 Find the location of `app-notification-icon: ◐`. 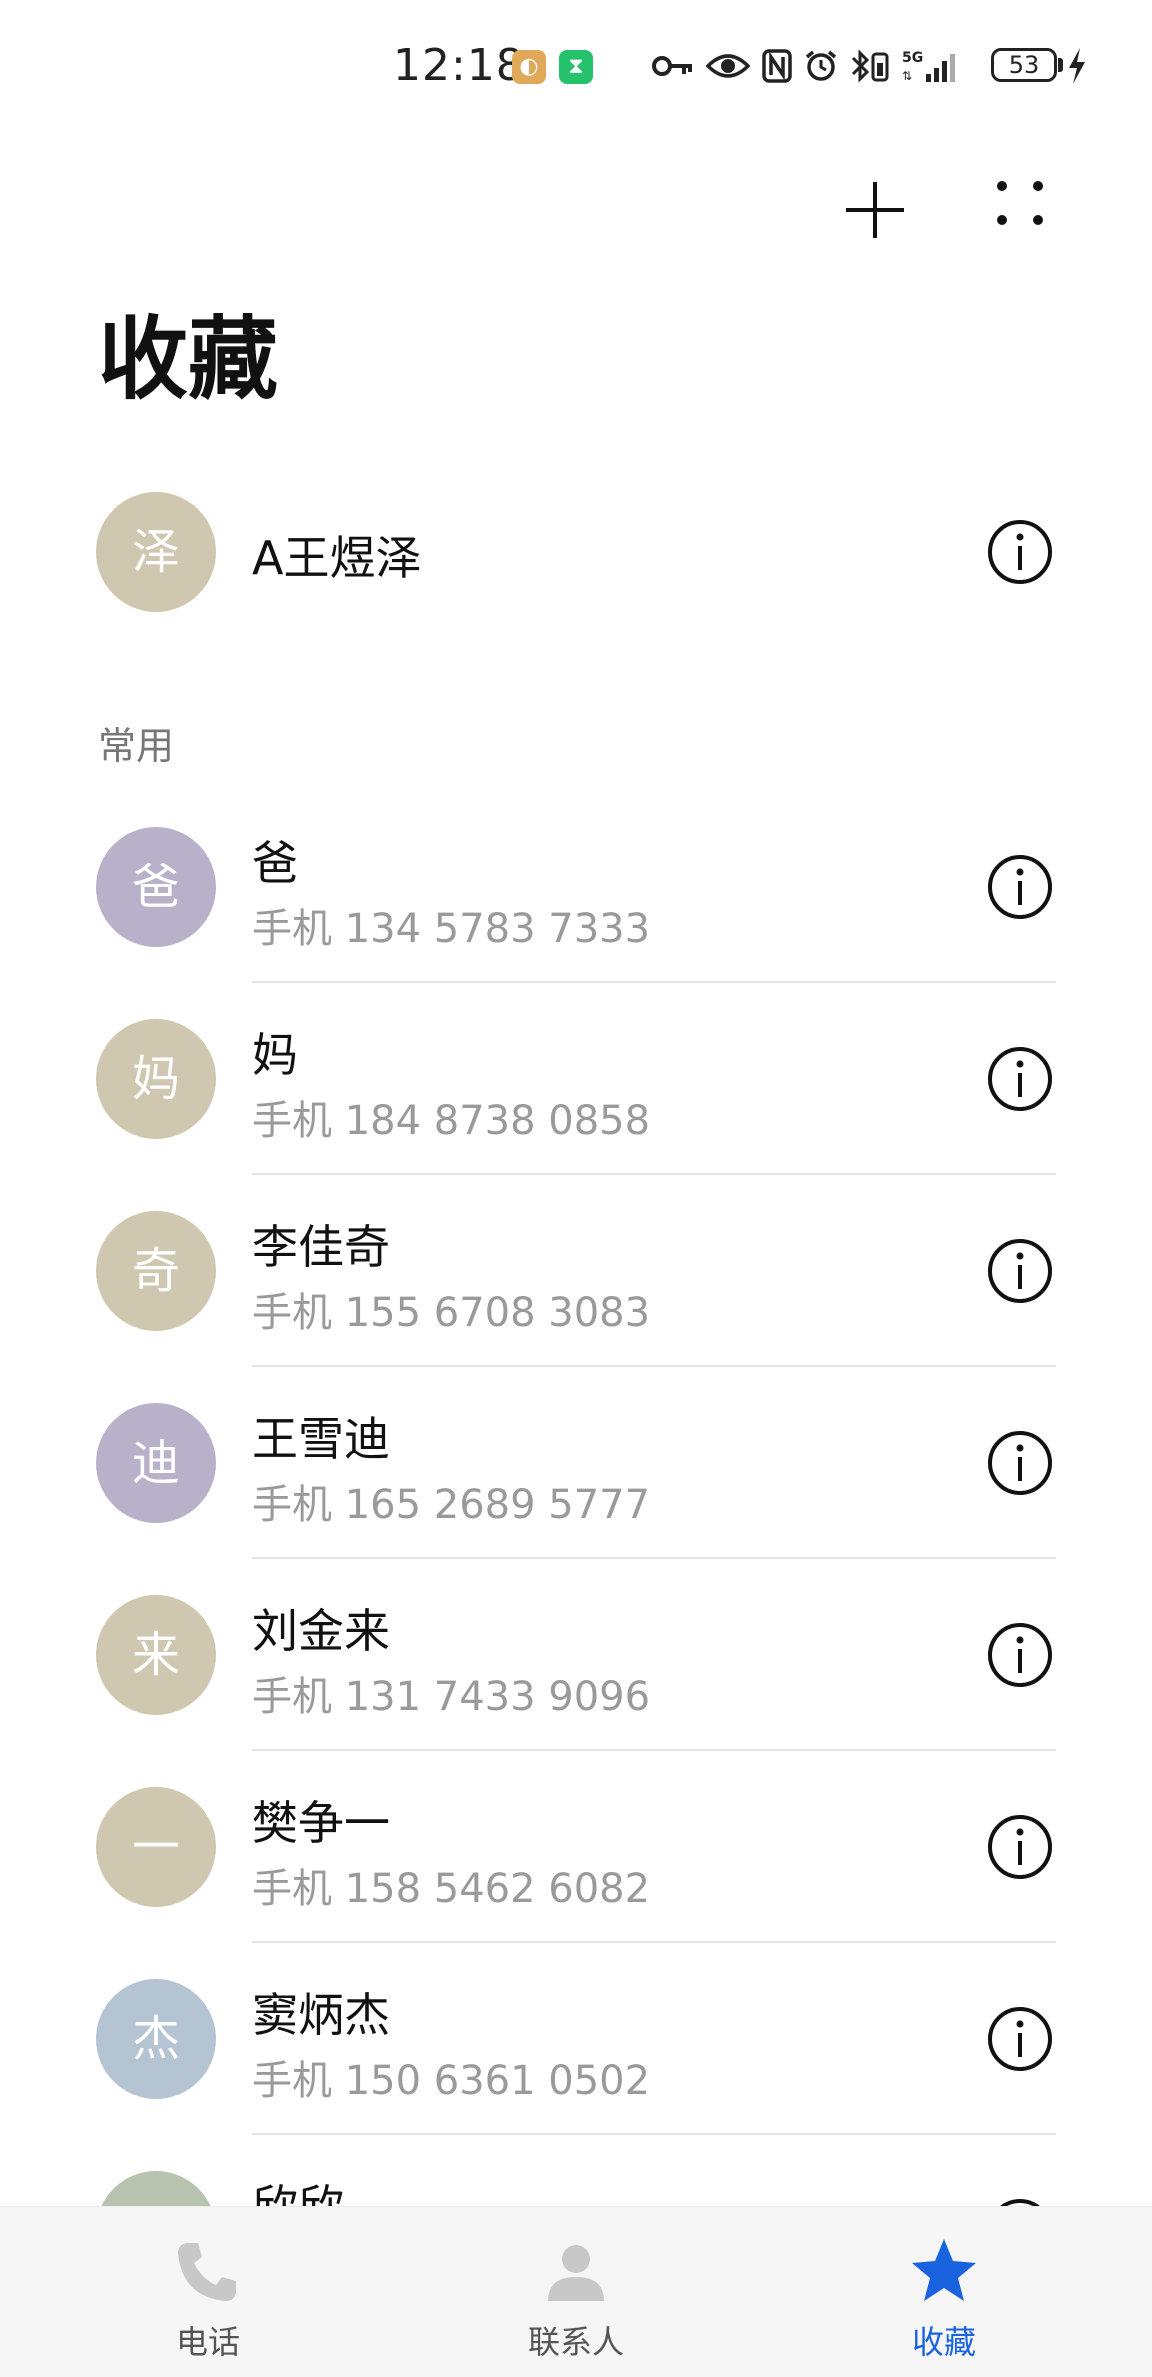

app-notification-icon: ◐ is located at coordinates (529, 67).